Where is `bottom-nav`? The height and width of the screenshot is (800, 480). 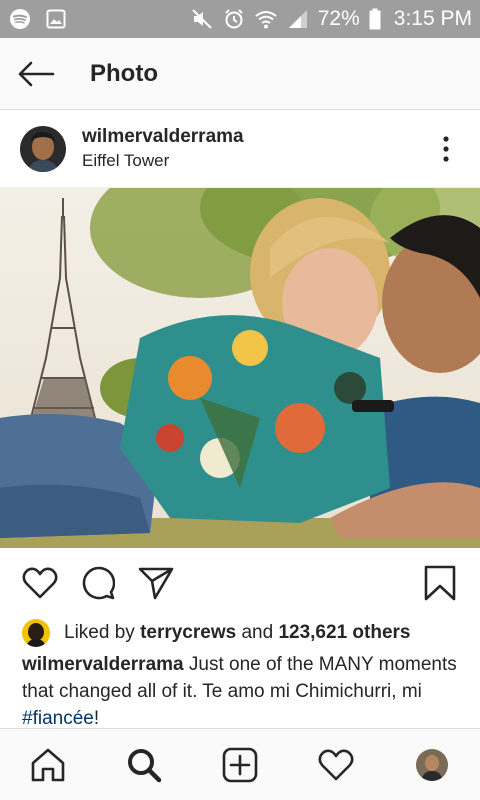
bottom-nav is located at coordinates (240, 764).